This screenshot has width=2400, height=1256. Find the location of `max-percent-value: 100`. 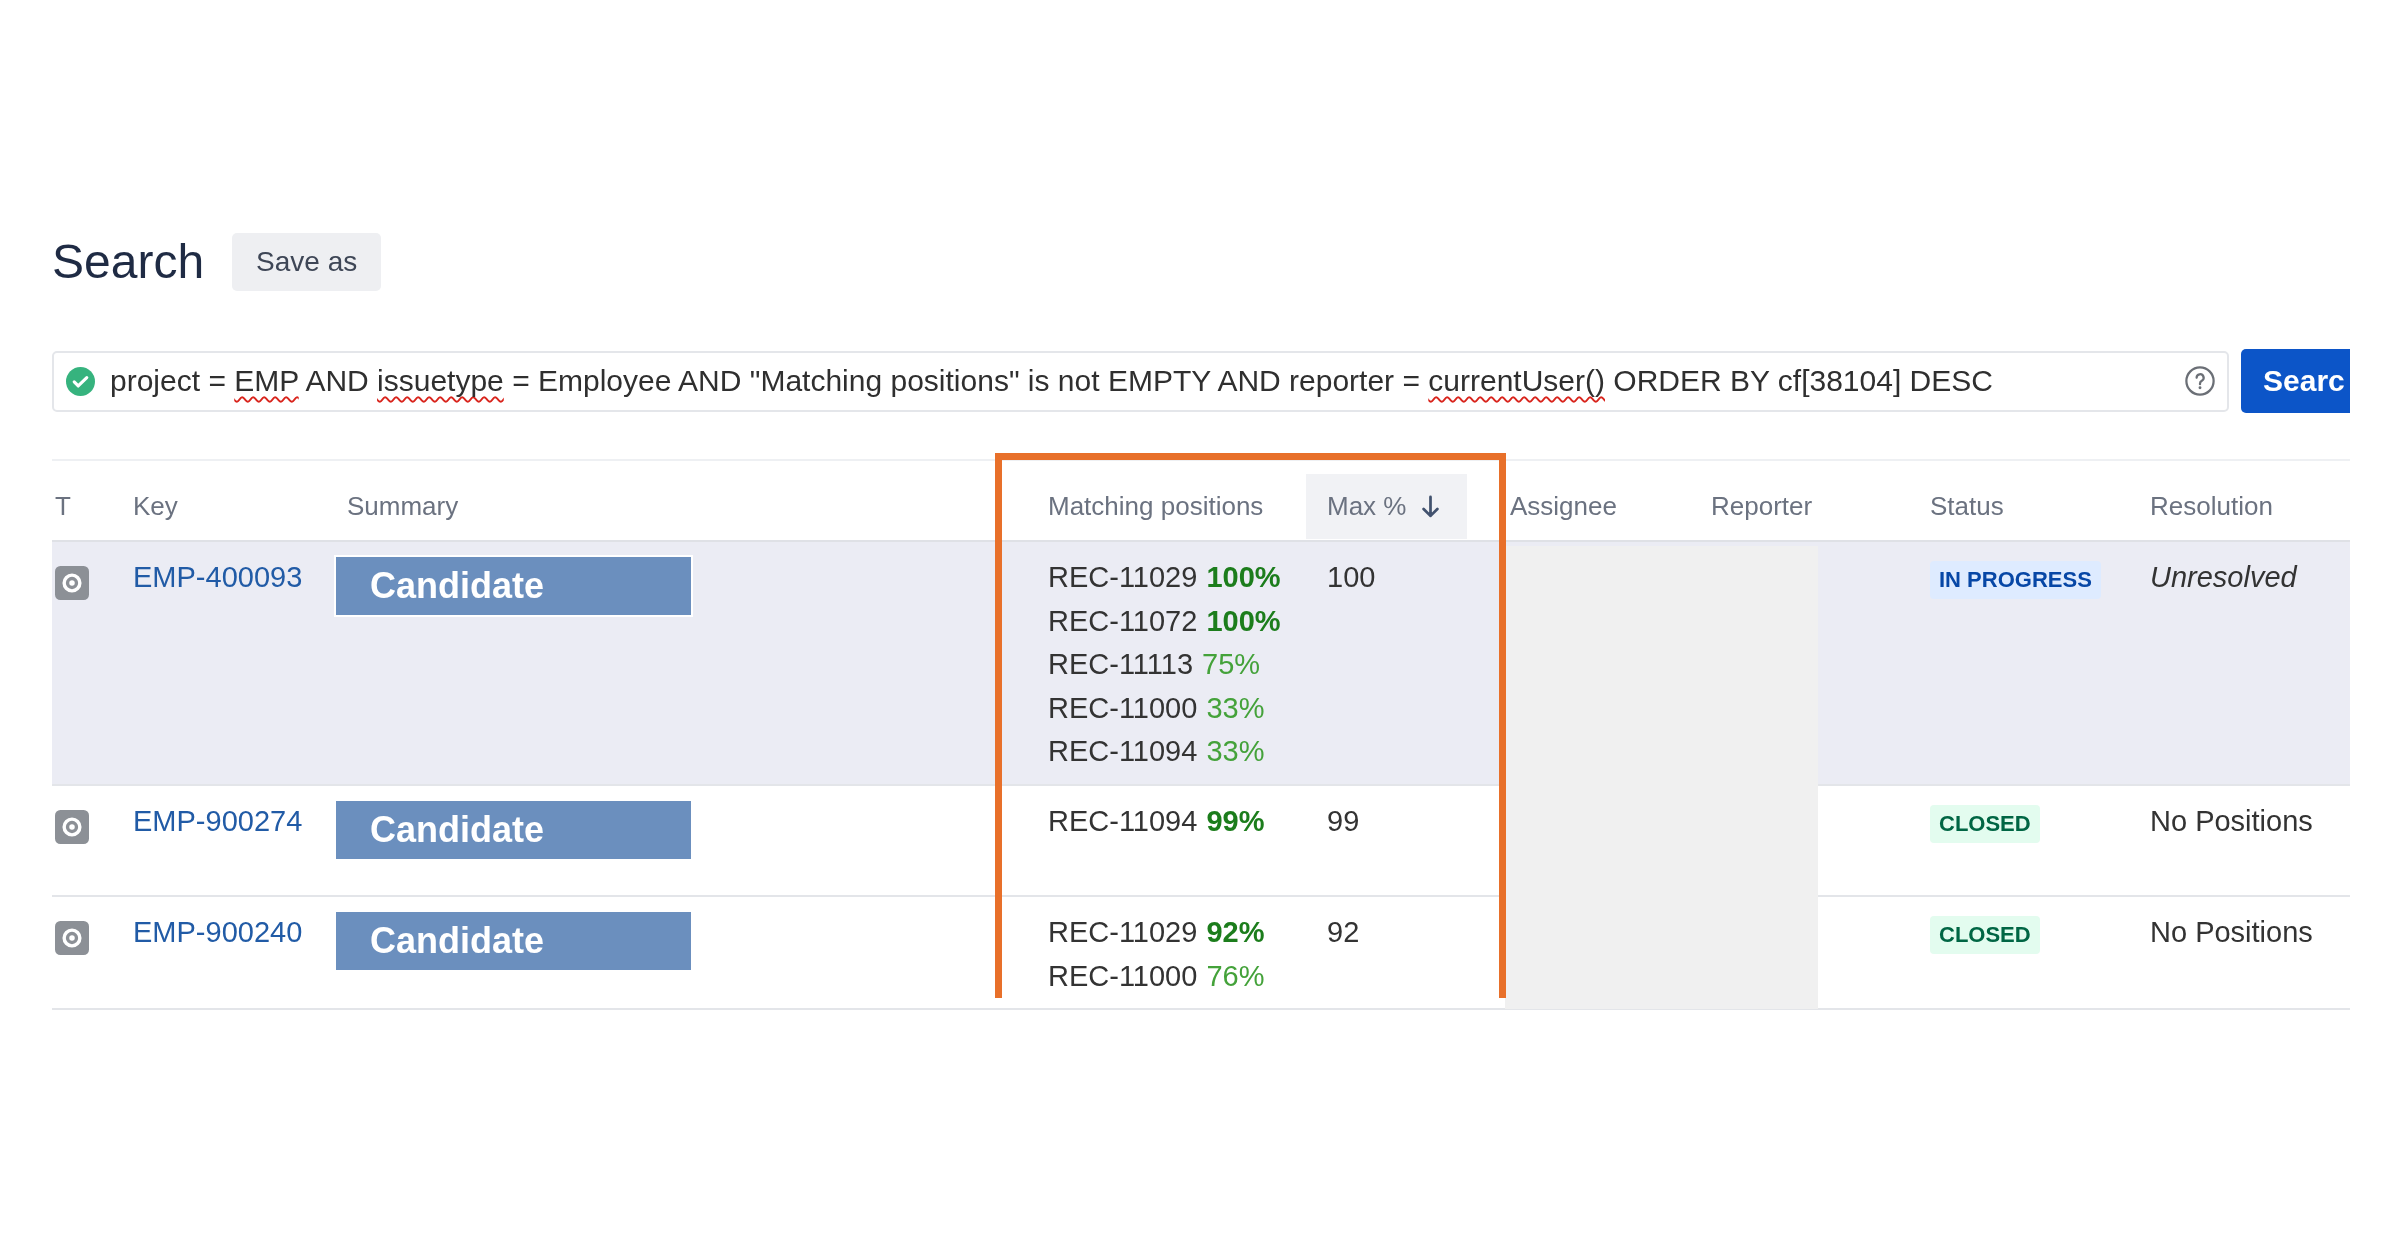

max-percent-value: 100 is located at coordinates (1351, 577).